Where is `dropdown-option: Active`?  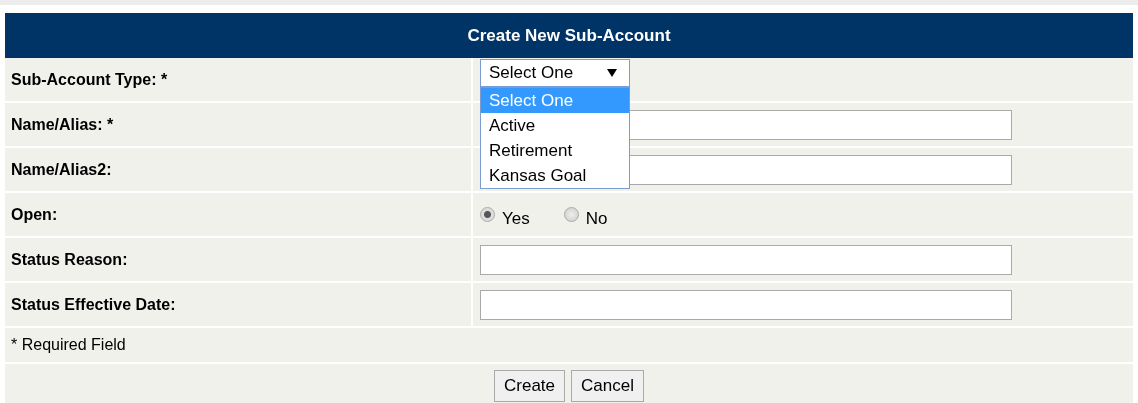
dropdown-option: Active is located at coordinates (555, 125).